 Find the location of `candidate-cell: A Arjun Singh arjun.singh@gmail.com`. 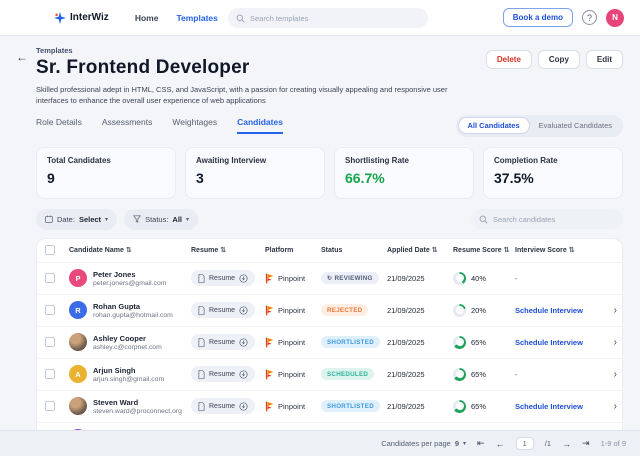

candidate-cell: A Arjun Singh arjun.singh@gmail.com is located at coordinates (130, 374).